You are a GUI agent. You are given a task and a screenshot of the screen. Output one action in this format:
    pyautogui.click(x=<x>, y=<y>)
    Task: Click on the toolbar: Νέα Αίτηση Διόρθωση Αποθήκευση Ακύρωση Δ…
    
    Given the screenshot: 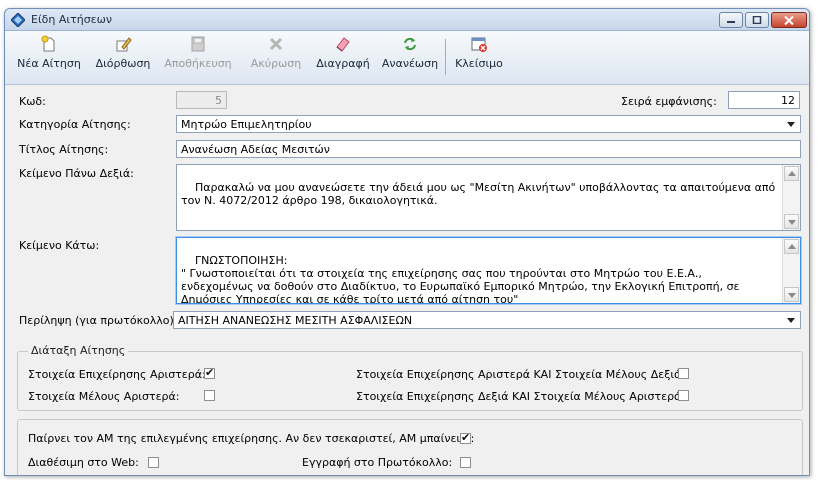 What is the action you would take?
    pyautogui.click(x=407, y=58)
    